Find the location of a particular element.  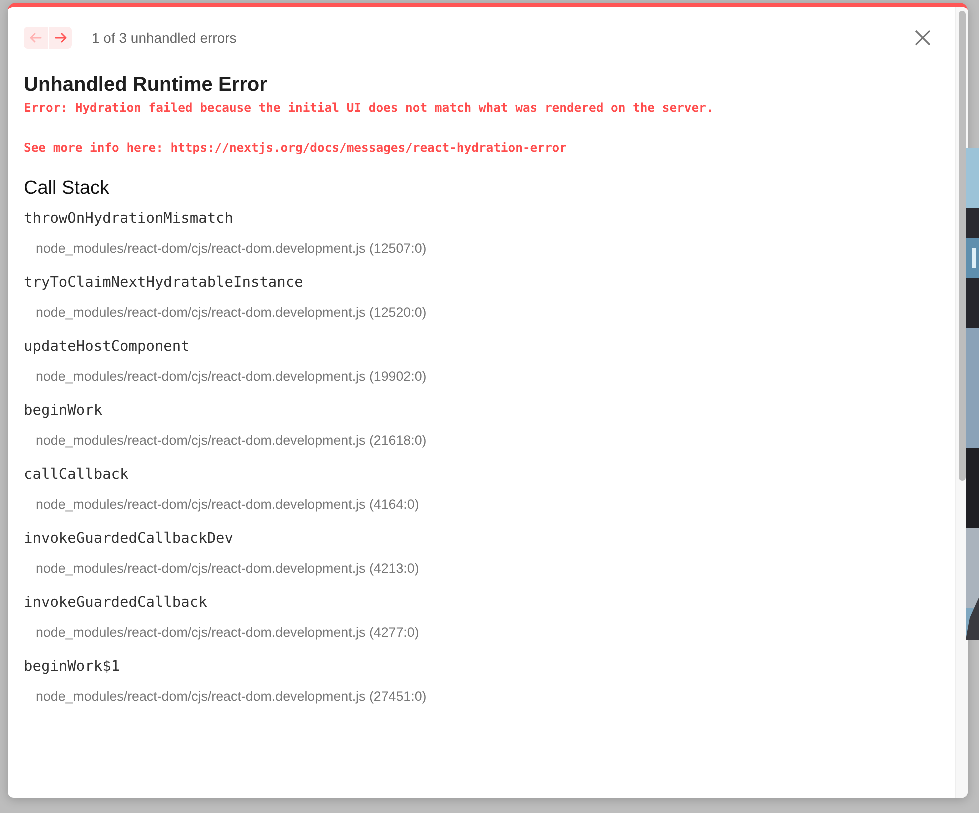

function-name: callCallback is located at coordinates (77, 475).